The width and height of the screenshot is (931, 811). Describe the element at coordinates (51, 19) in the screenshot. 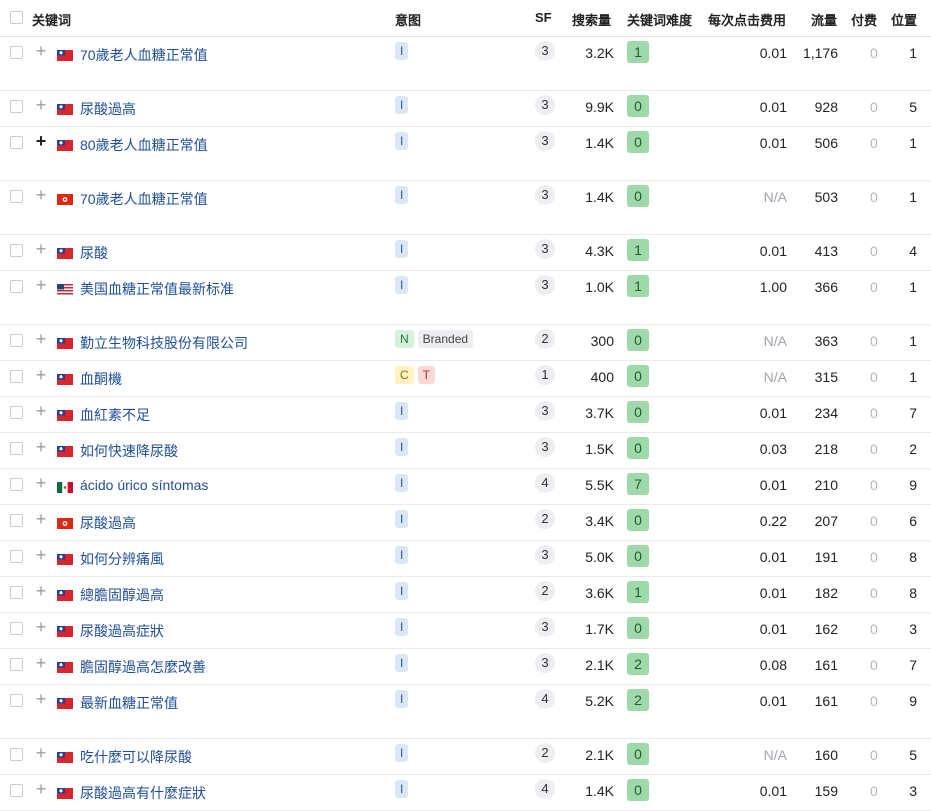

I see `col-keyword-header: 关键词` at that location.